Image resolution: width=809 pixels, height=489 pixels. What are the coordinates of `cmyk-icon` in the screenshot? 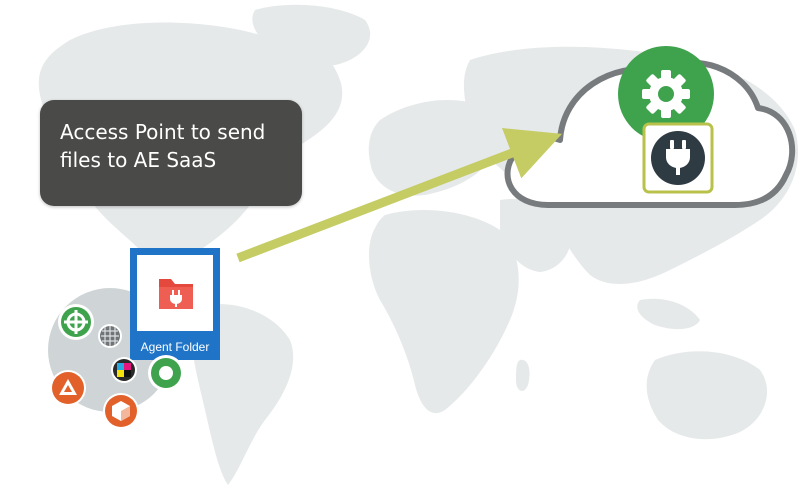 It's located at (124, 370).